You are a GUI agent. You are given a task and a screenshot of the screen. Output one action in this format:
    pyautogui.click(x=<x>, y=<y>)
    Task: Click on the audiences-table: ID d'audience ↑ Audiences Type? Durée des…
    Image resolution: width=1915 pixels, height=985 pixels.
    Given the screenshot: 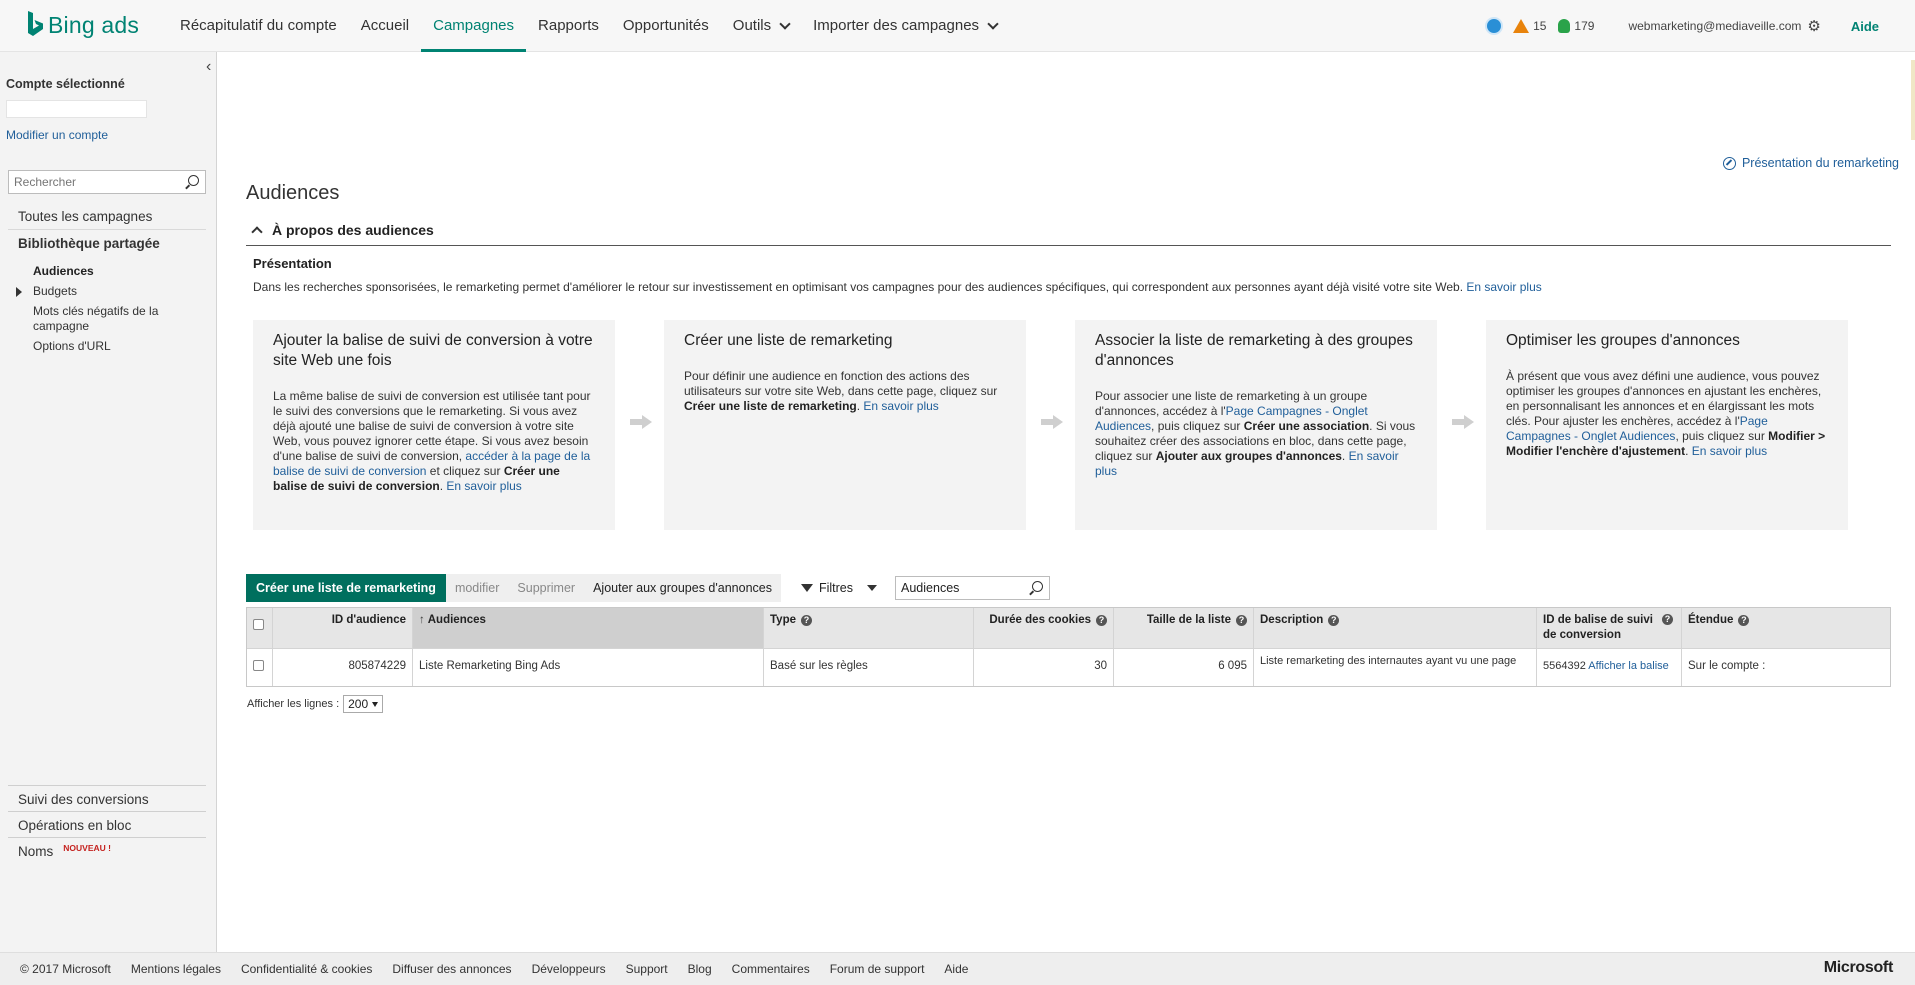 What is the action you would take?
    pyautogui.click(x=1068, y=647)
    